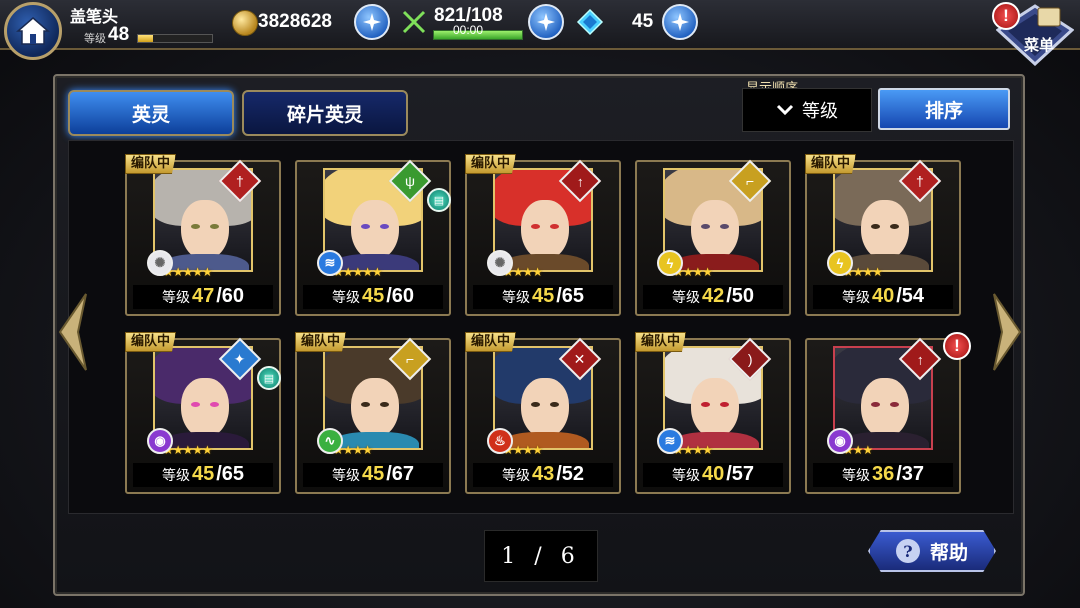 This screenshot has height=608, width=1080. I want to click on hero-level: 40, so click(883, 296).